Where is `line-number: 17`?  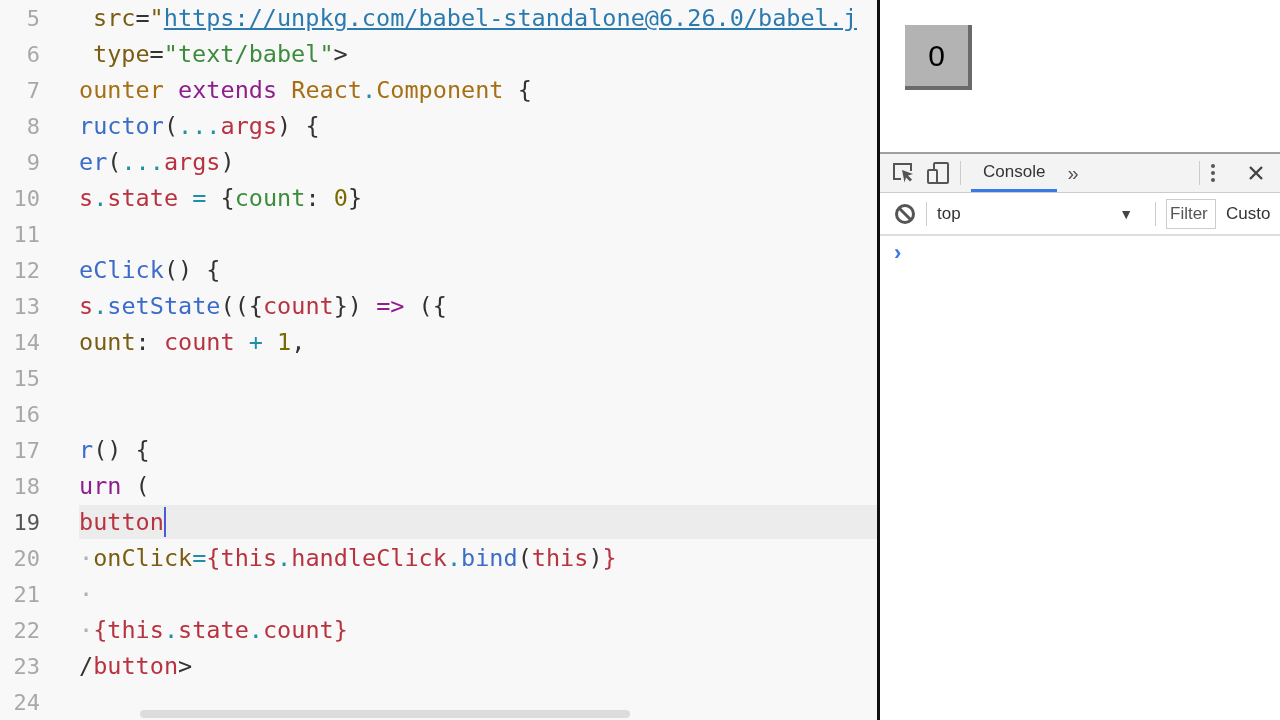 line-number: 17 is located at coordinates (26, 450).